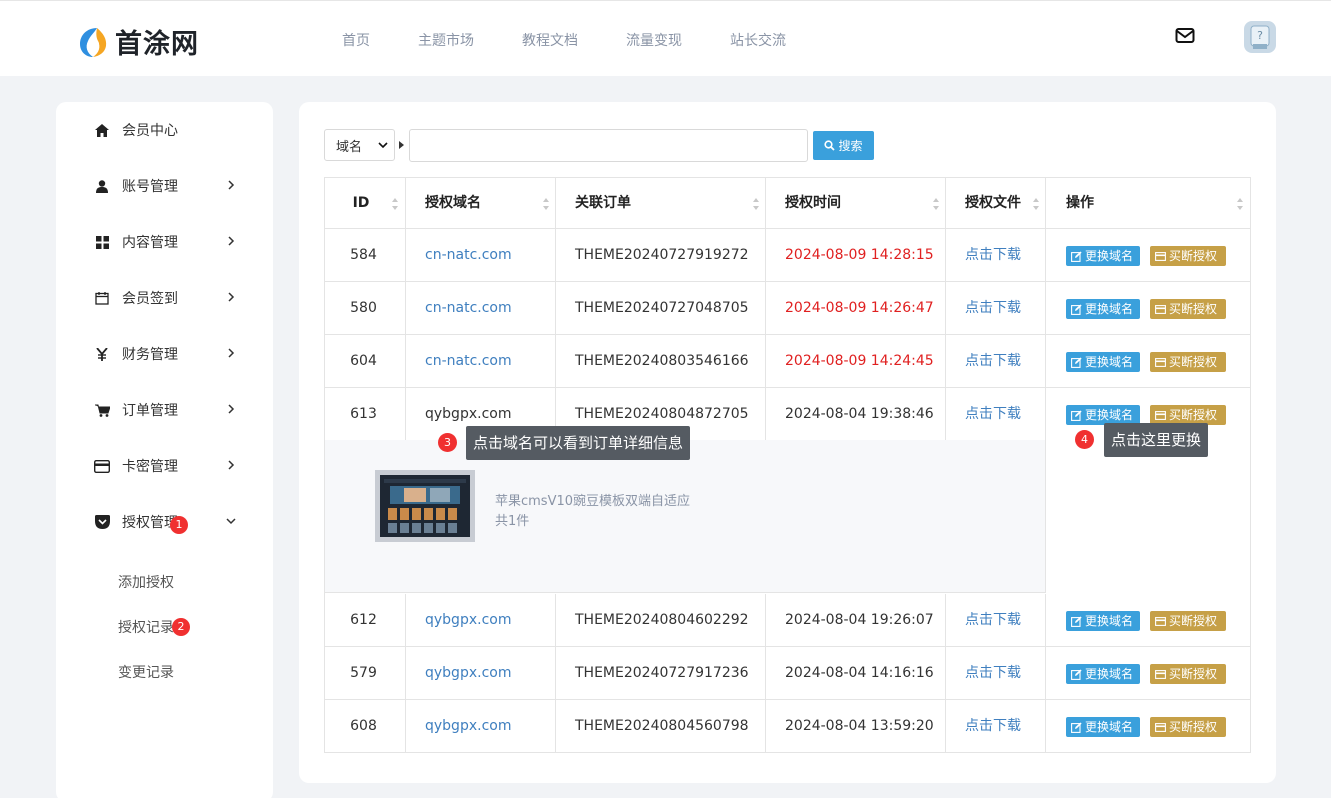  What do you see at coordinates (164, 354) in the screenshot?
I see `sidebar-item-finance: 财务管理` at bounding box center [164, 354].